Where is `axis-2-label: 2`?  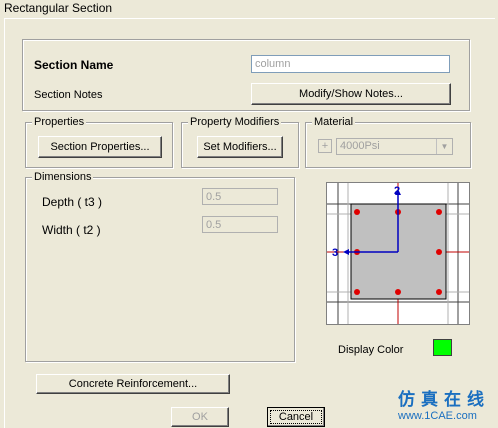
axis-2-label: 2 is located at coordinates (397, 191).